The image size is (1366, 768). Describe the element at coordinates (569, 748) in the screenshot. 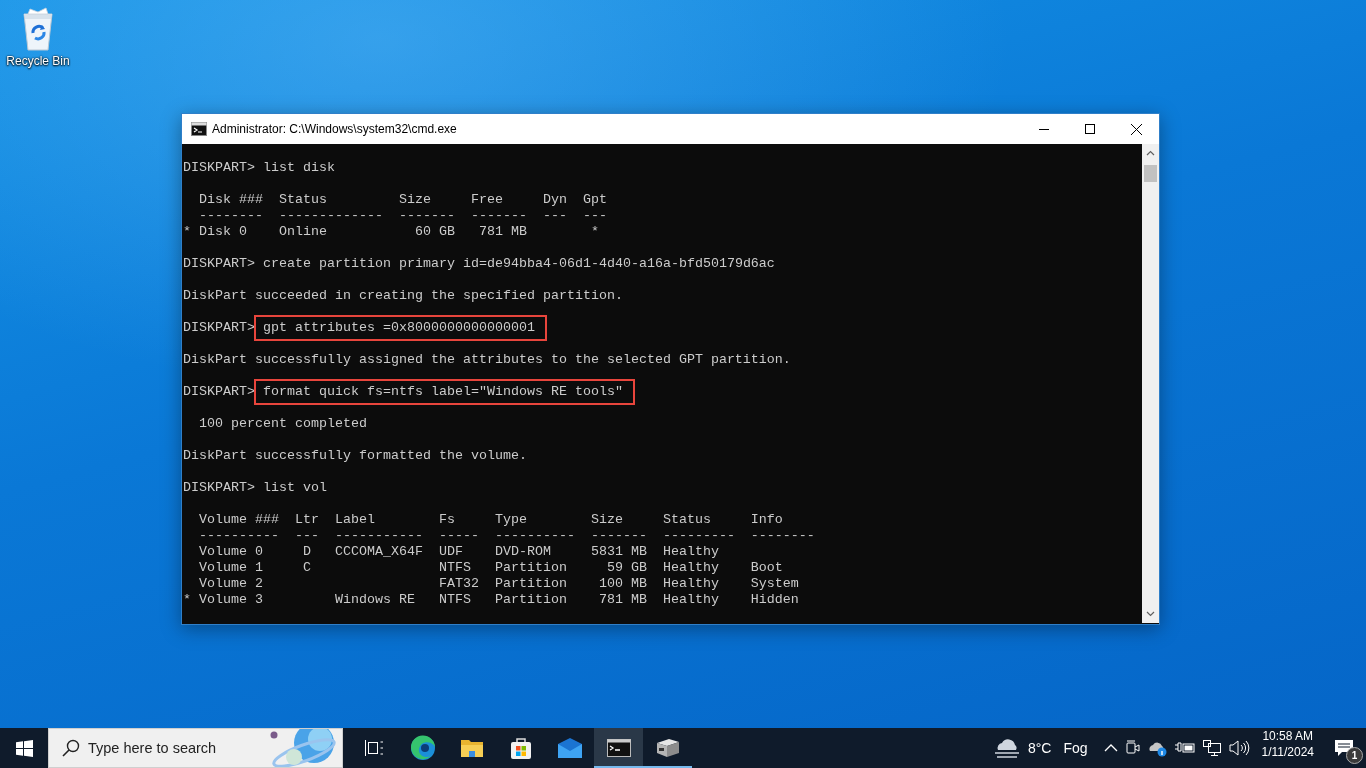

I see `mail-icon` at that location.